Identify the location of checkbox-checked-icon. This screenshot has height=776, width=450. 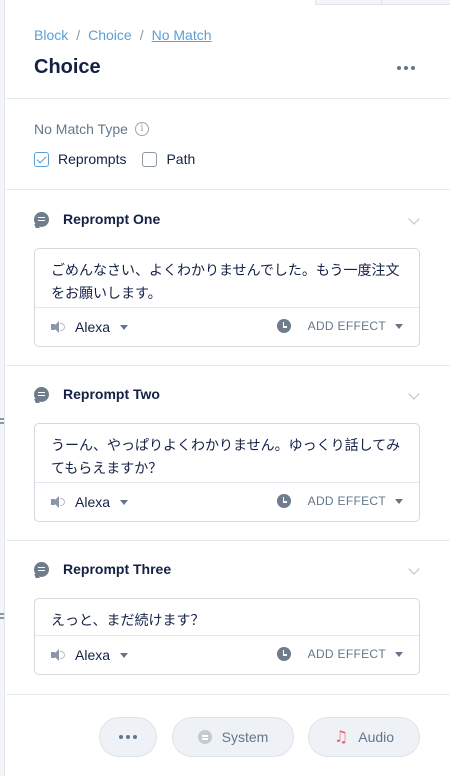
(41, 159).